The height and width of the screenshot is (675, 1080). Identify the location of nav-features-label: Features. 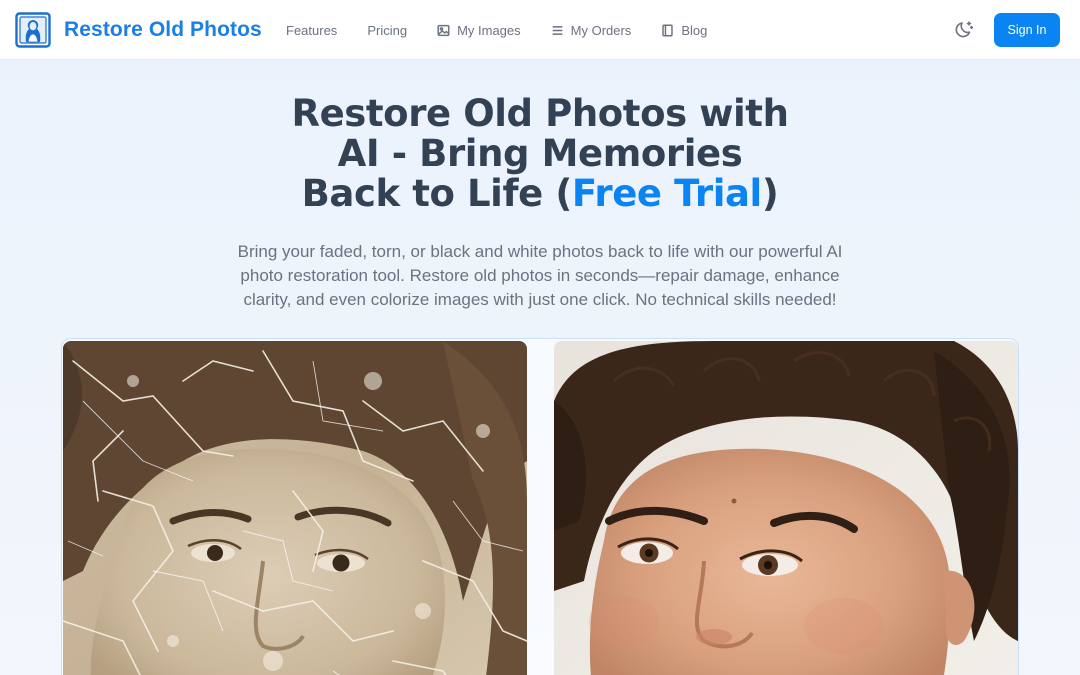
(312, 30).